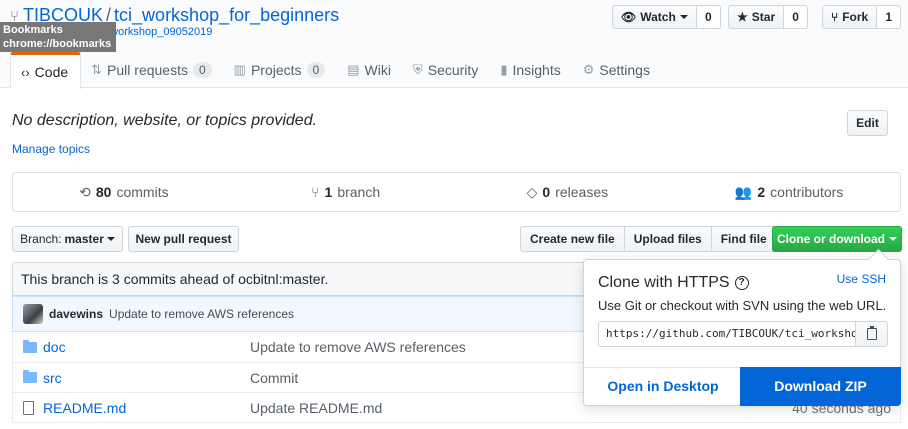 The image size is (908, 429). What do you see at coordinates (658, 17) in the screenshot?
I see `watch-label: Watch` at bounding box center [658, 17].